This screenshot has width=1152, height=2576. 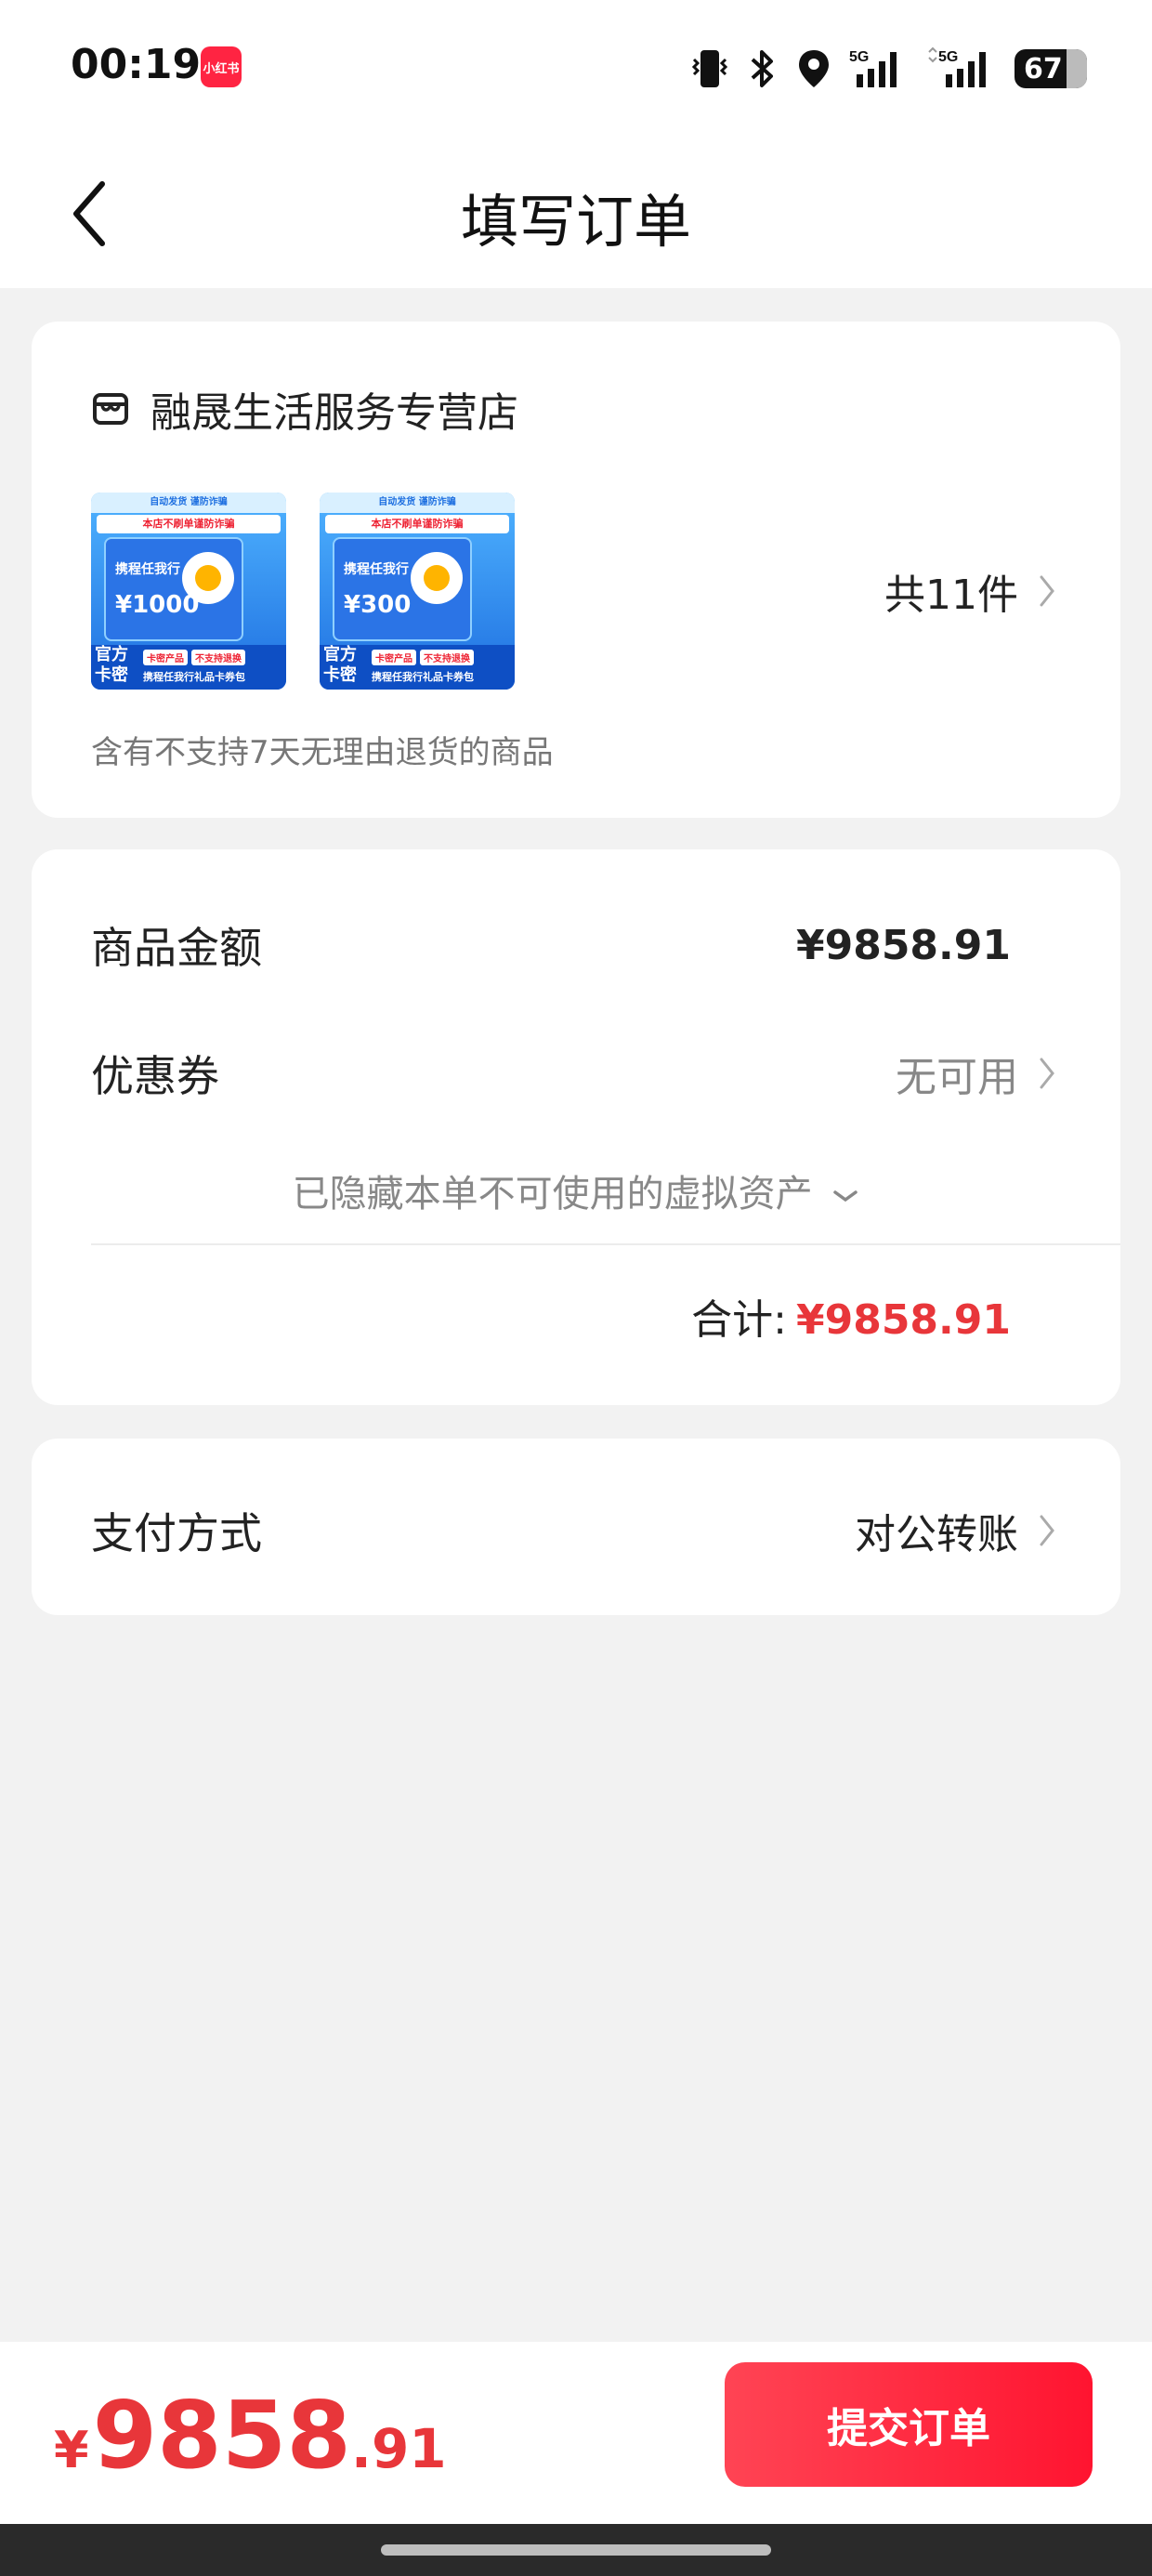 I want to click on submit-order-button: 提交订单, so click(x=909, y=2424).